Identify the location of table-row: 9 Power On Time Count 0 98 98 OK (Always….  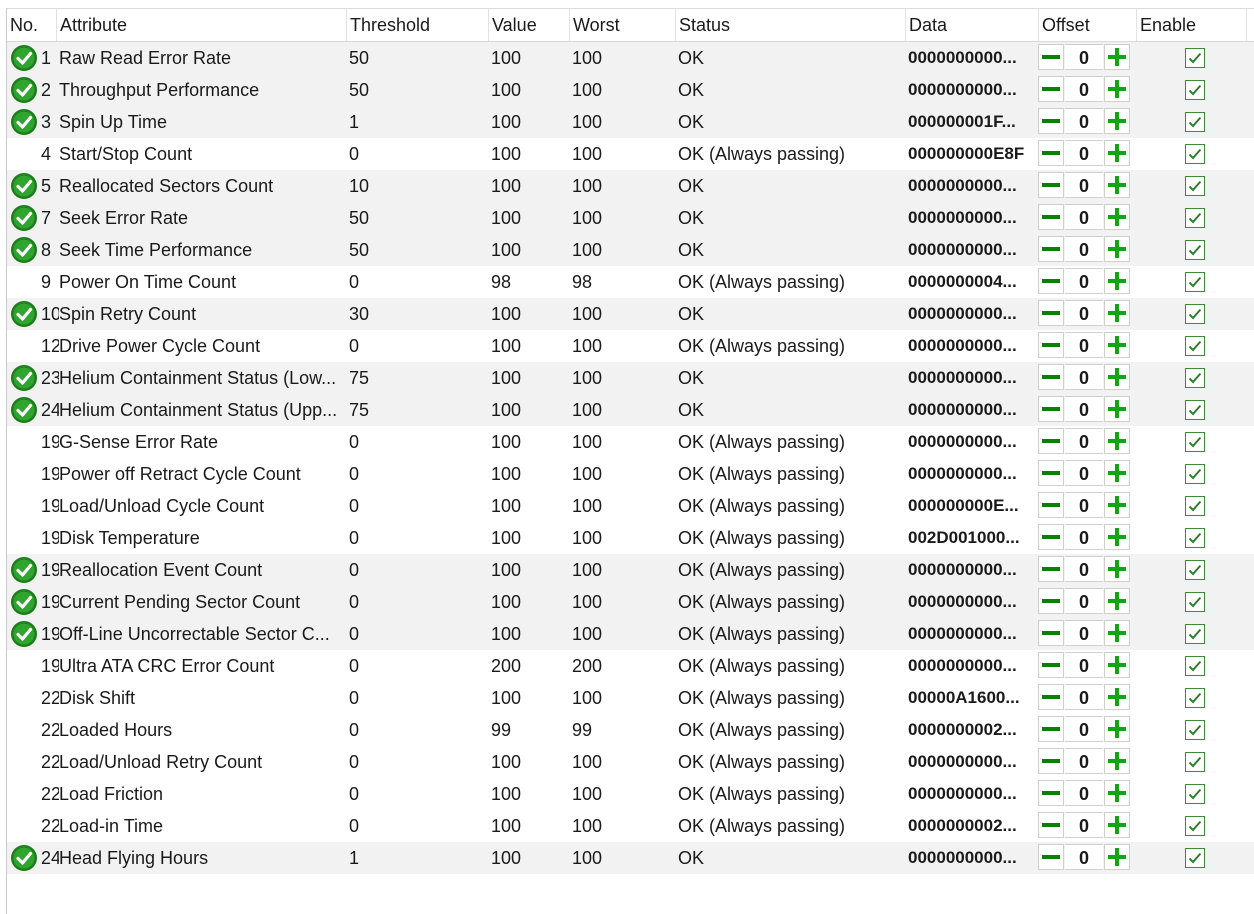
(630, 282).